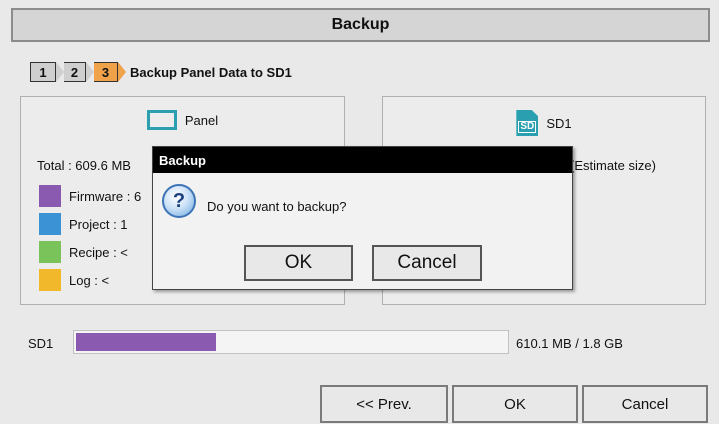 The height and width of the screenshot is (424, 719). Describe the element at coordinates (50, 252) in the screenshot. I see `recipe-swatch` at that location.